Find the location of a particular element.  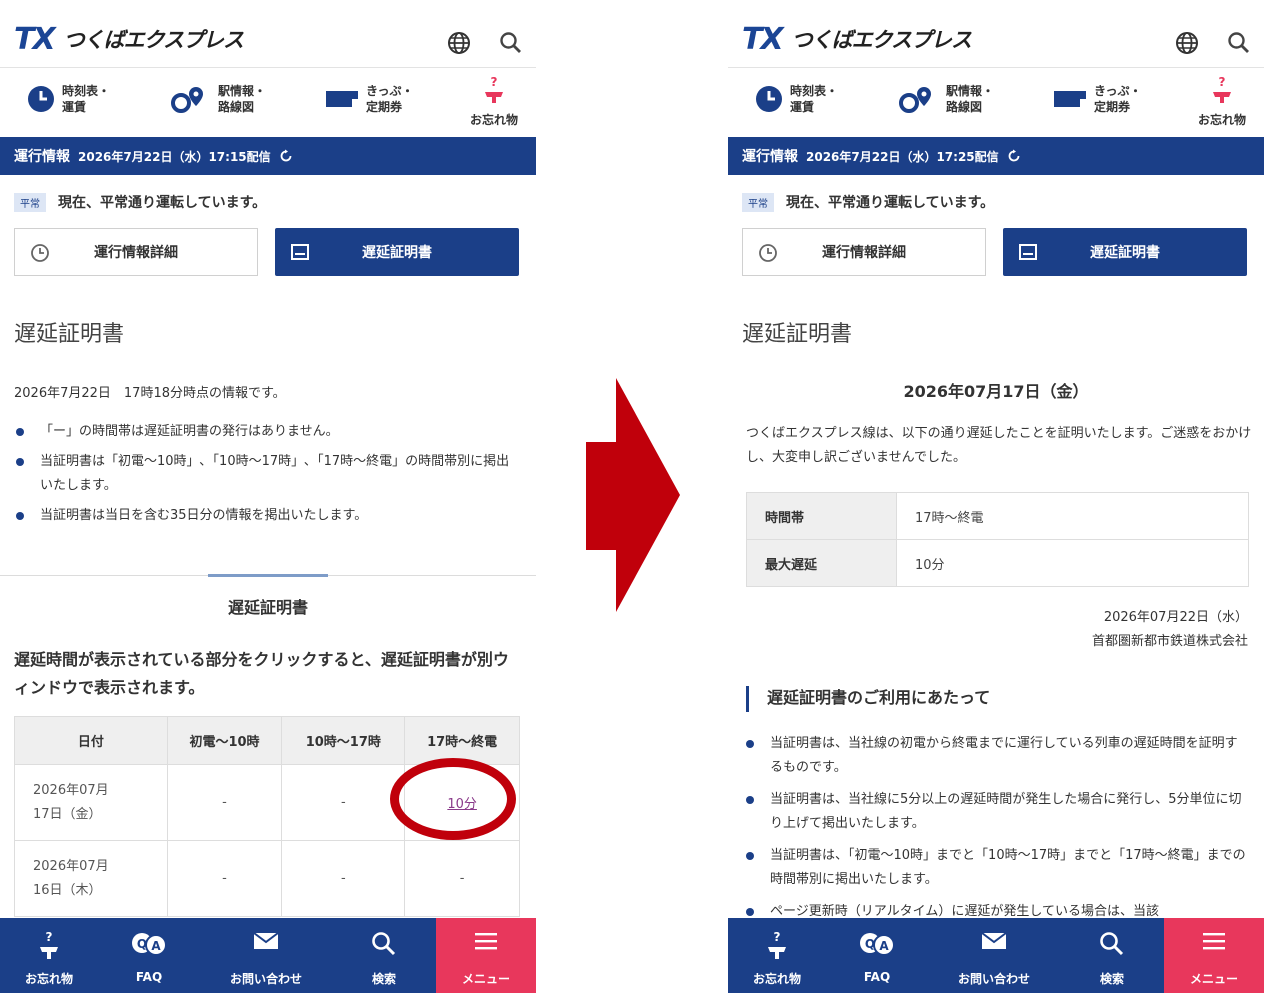

issuer-name: 首都圏新都市鉄道株式会社 is located at coordinates (1169, 641).